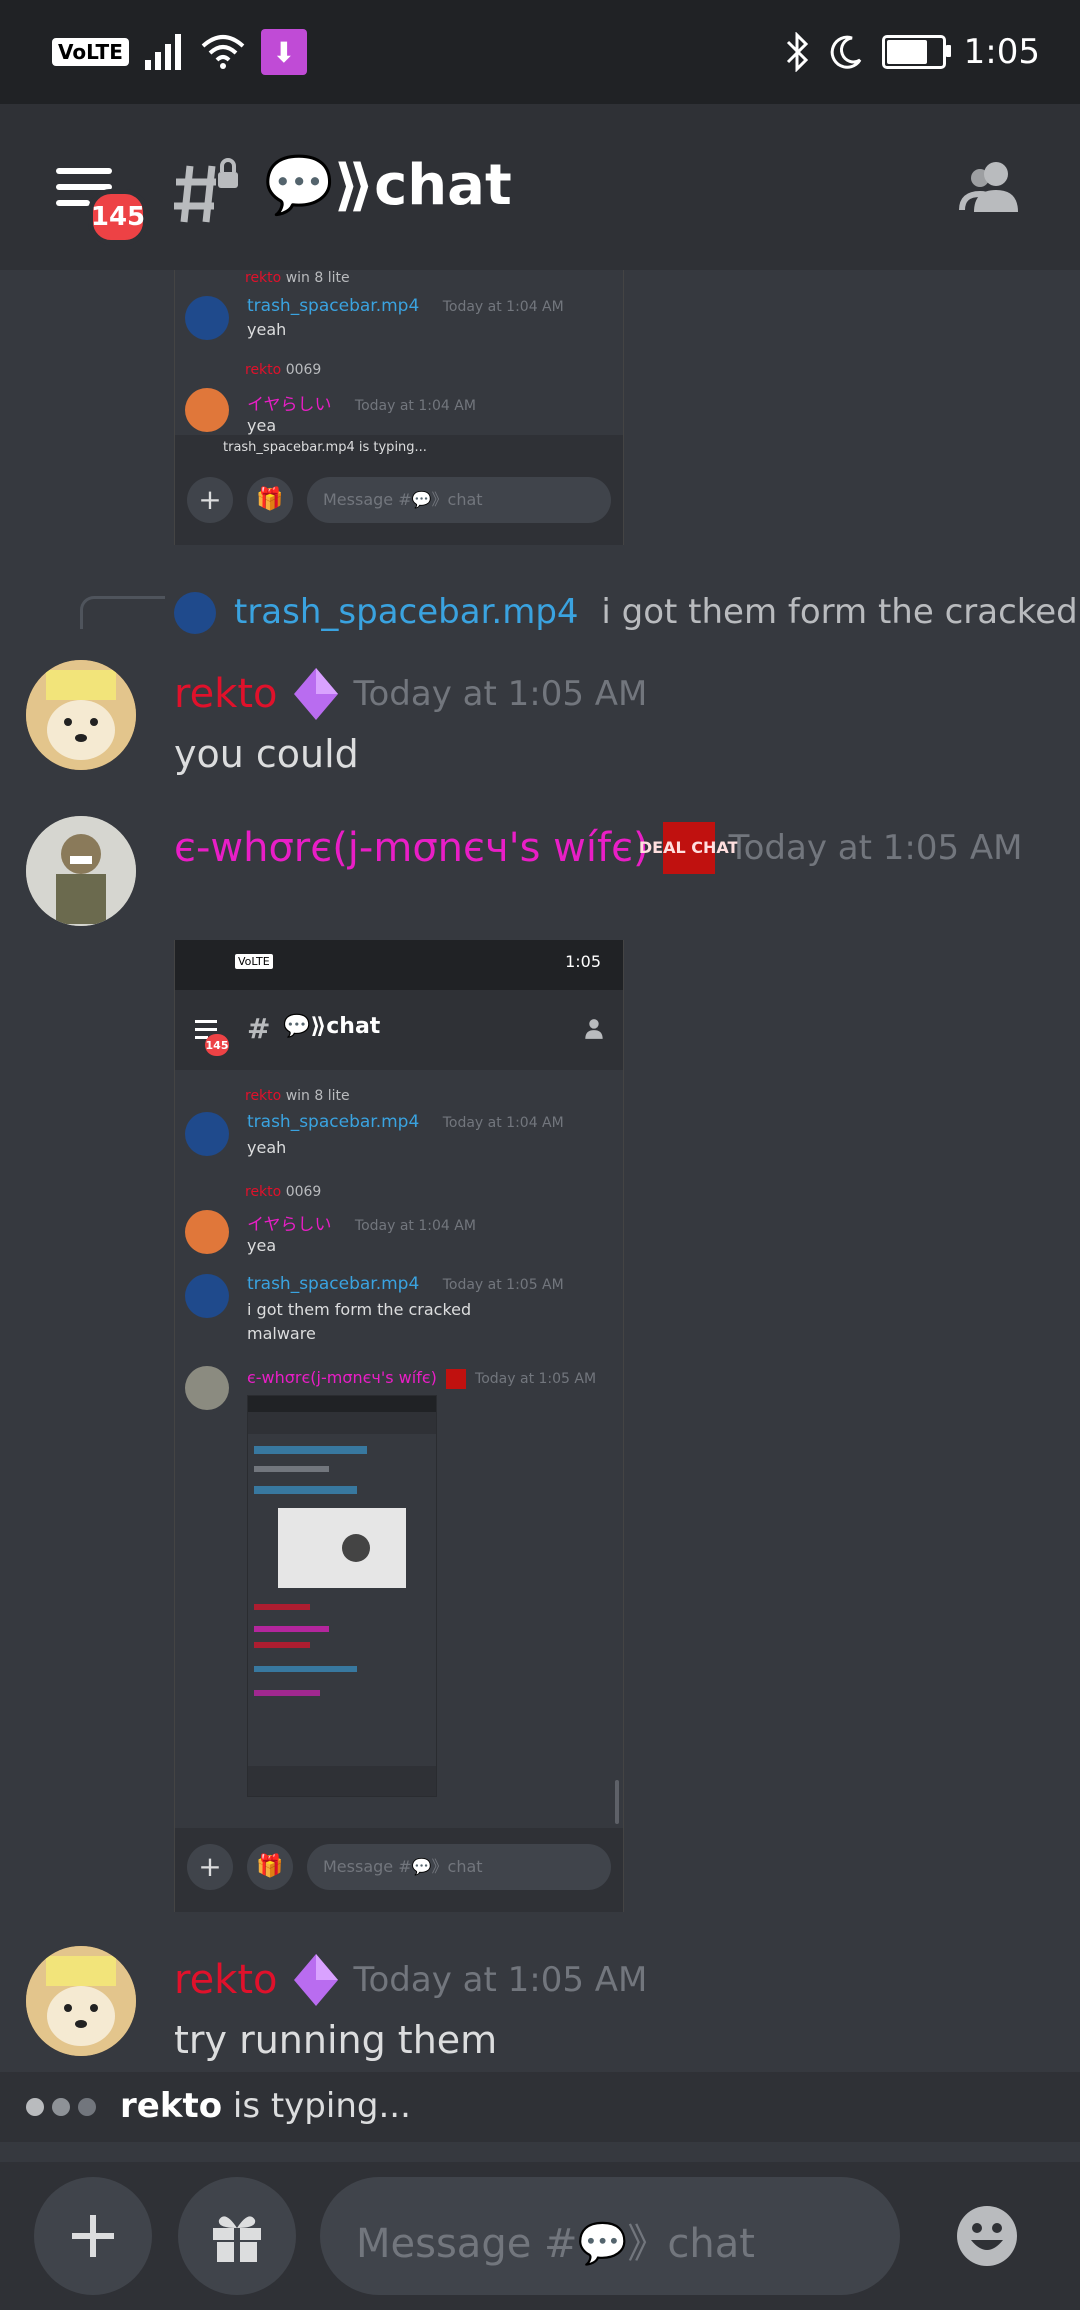 The width and height of the screenshot is (1080, 2310). I want to click on signal-icon, so click(162, 52).